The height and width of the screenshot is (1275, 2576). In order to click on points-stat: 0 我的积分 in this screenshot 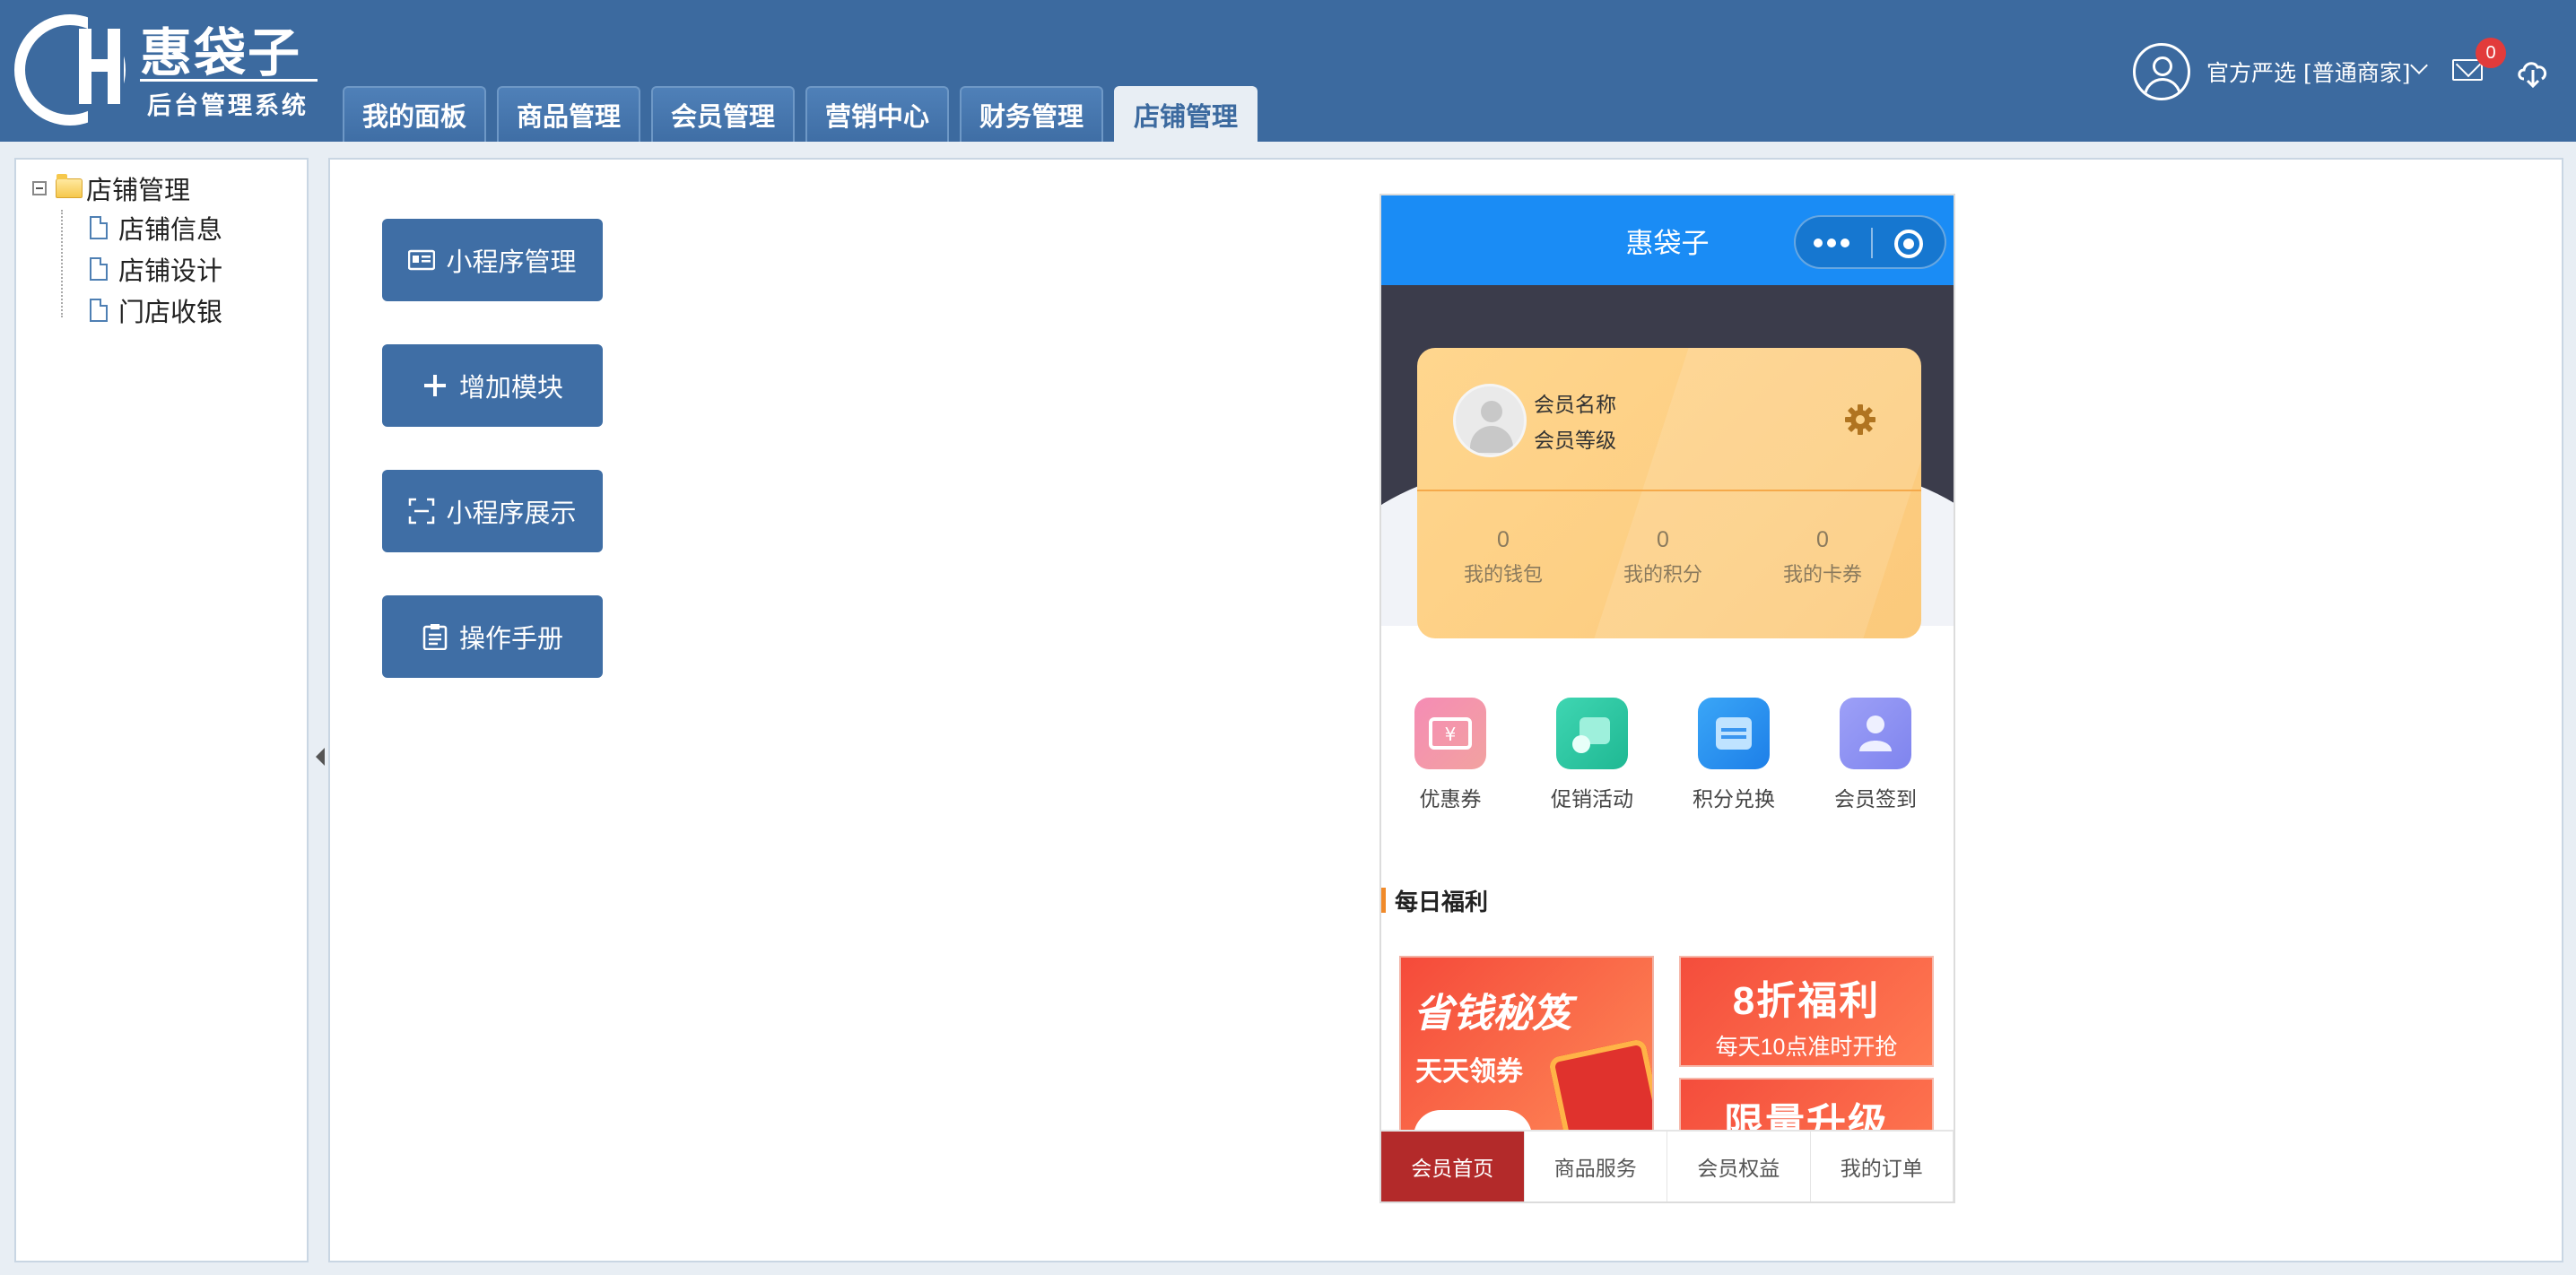, I will do `click(1663, 557)`.